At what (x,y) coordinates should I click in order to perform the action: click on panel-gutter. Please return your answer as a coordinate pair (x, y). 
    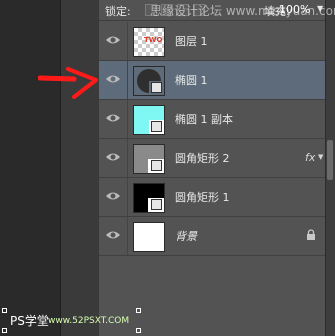
    Looking at the image, I should click on (80, 168).